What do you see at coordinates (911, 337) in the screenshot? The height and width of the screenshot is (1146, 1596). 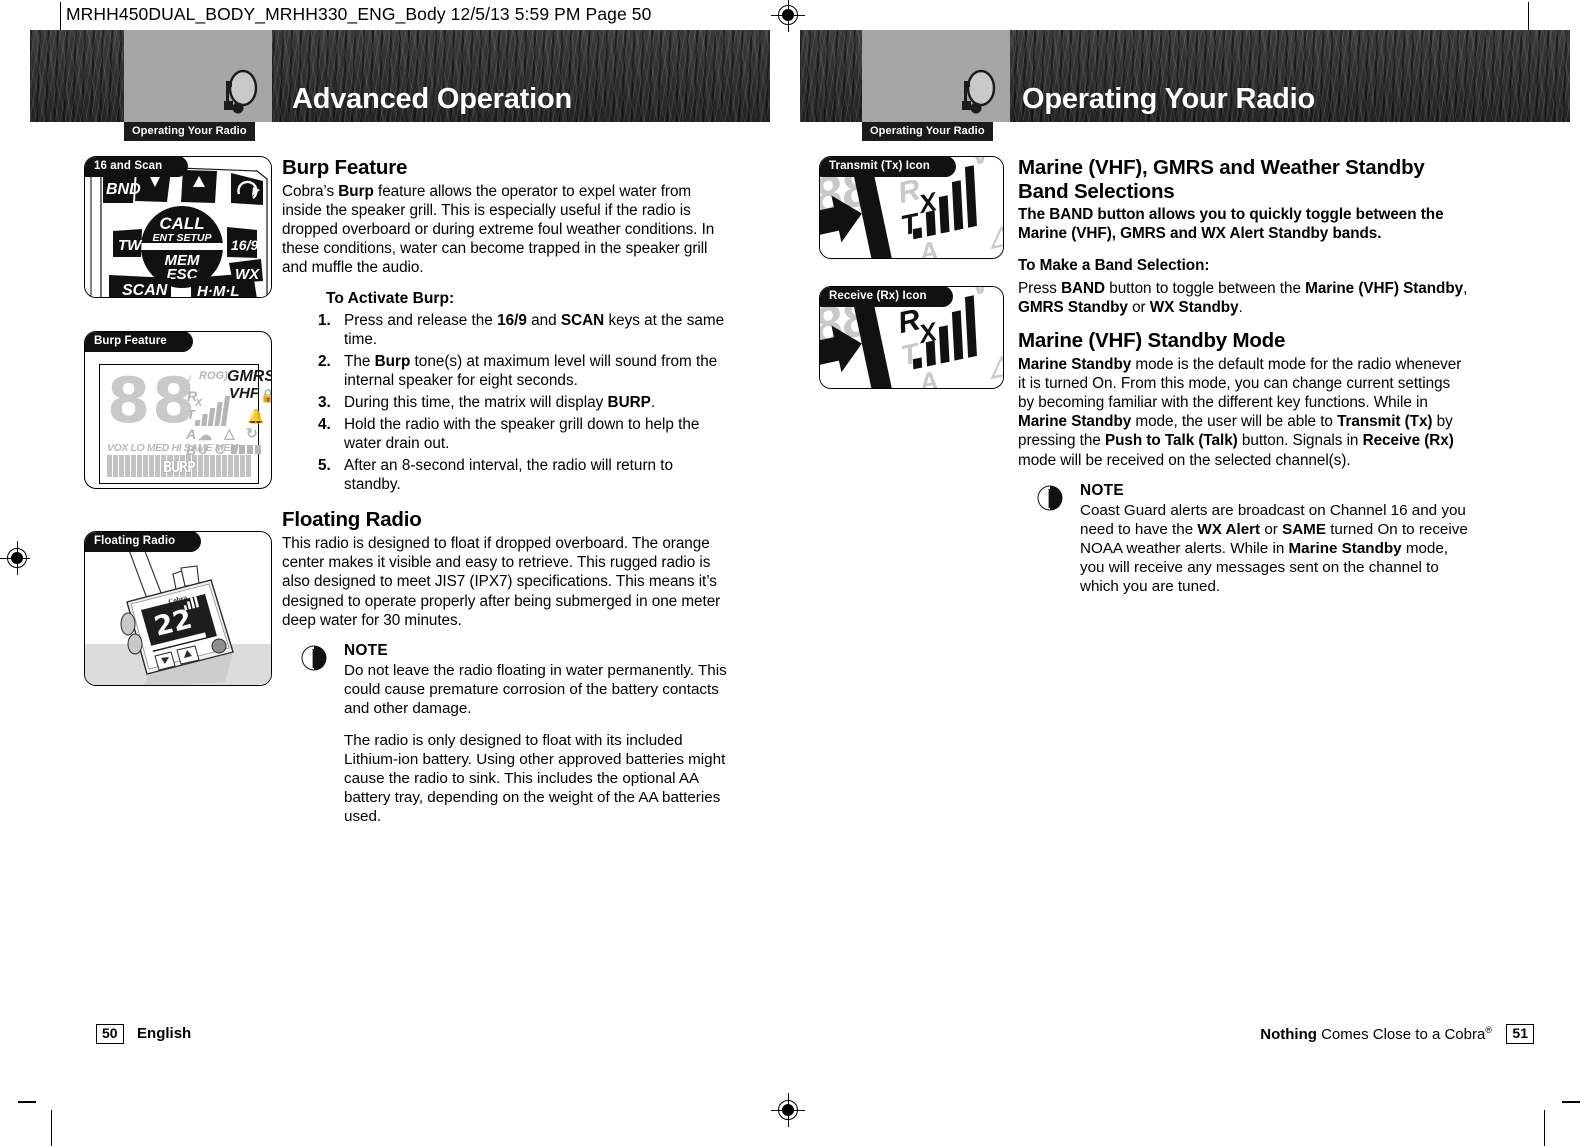 I see `figure-receive-rx-icon: Receive (Rx) Icon 88 ♪ V R X T` at bounding box center [911, 337].